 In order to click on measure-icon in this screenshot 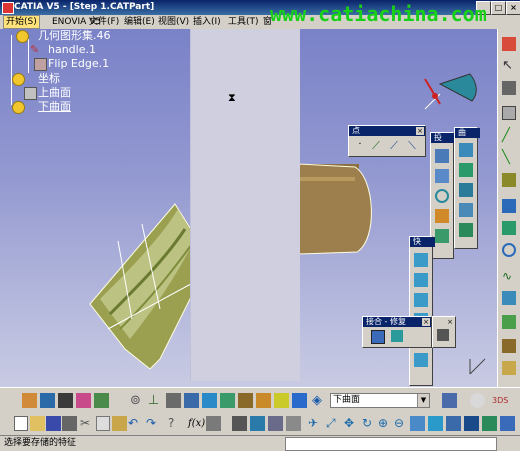, I will do `click(29, 400)`.